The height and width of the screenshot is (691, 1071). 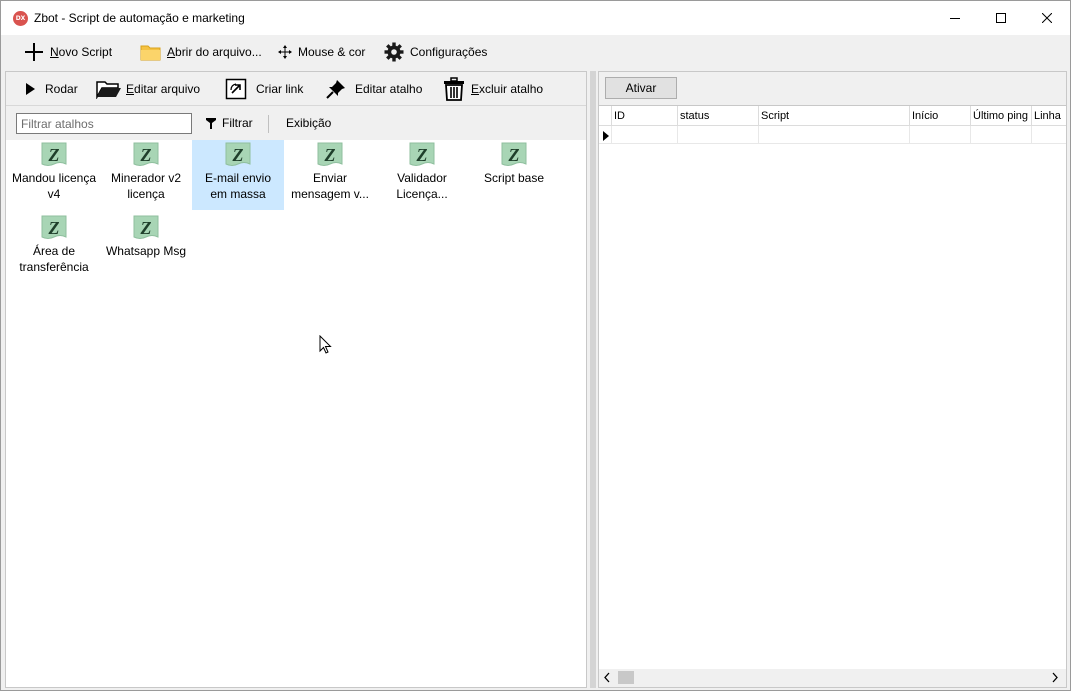 What do you see at coordinates (54, 194) in the screenshot?
I see `shortcut-label-line2: v4` at bounding box center [54, 194].